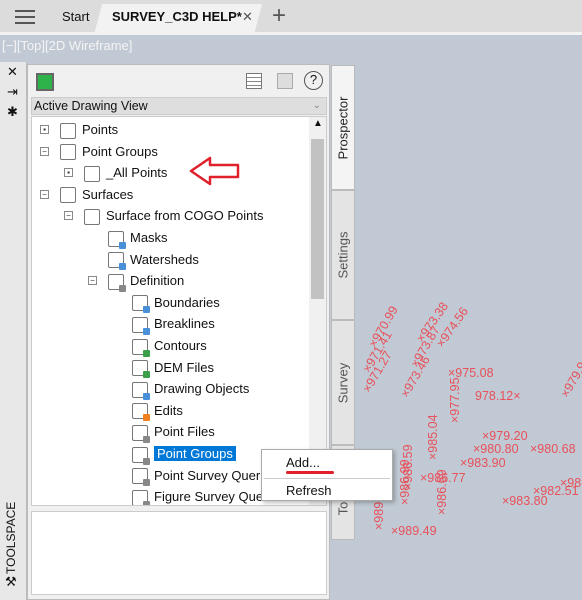  What do you see at coordinates (433, 437) in the screenshot?
I see `survey-point-label: ×985.04` at bounding box center [433, 437].